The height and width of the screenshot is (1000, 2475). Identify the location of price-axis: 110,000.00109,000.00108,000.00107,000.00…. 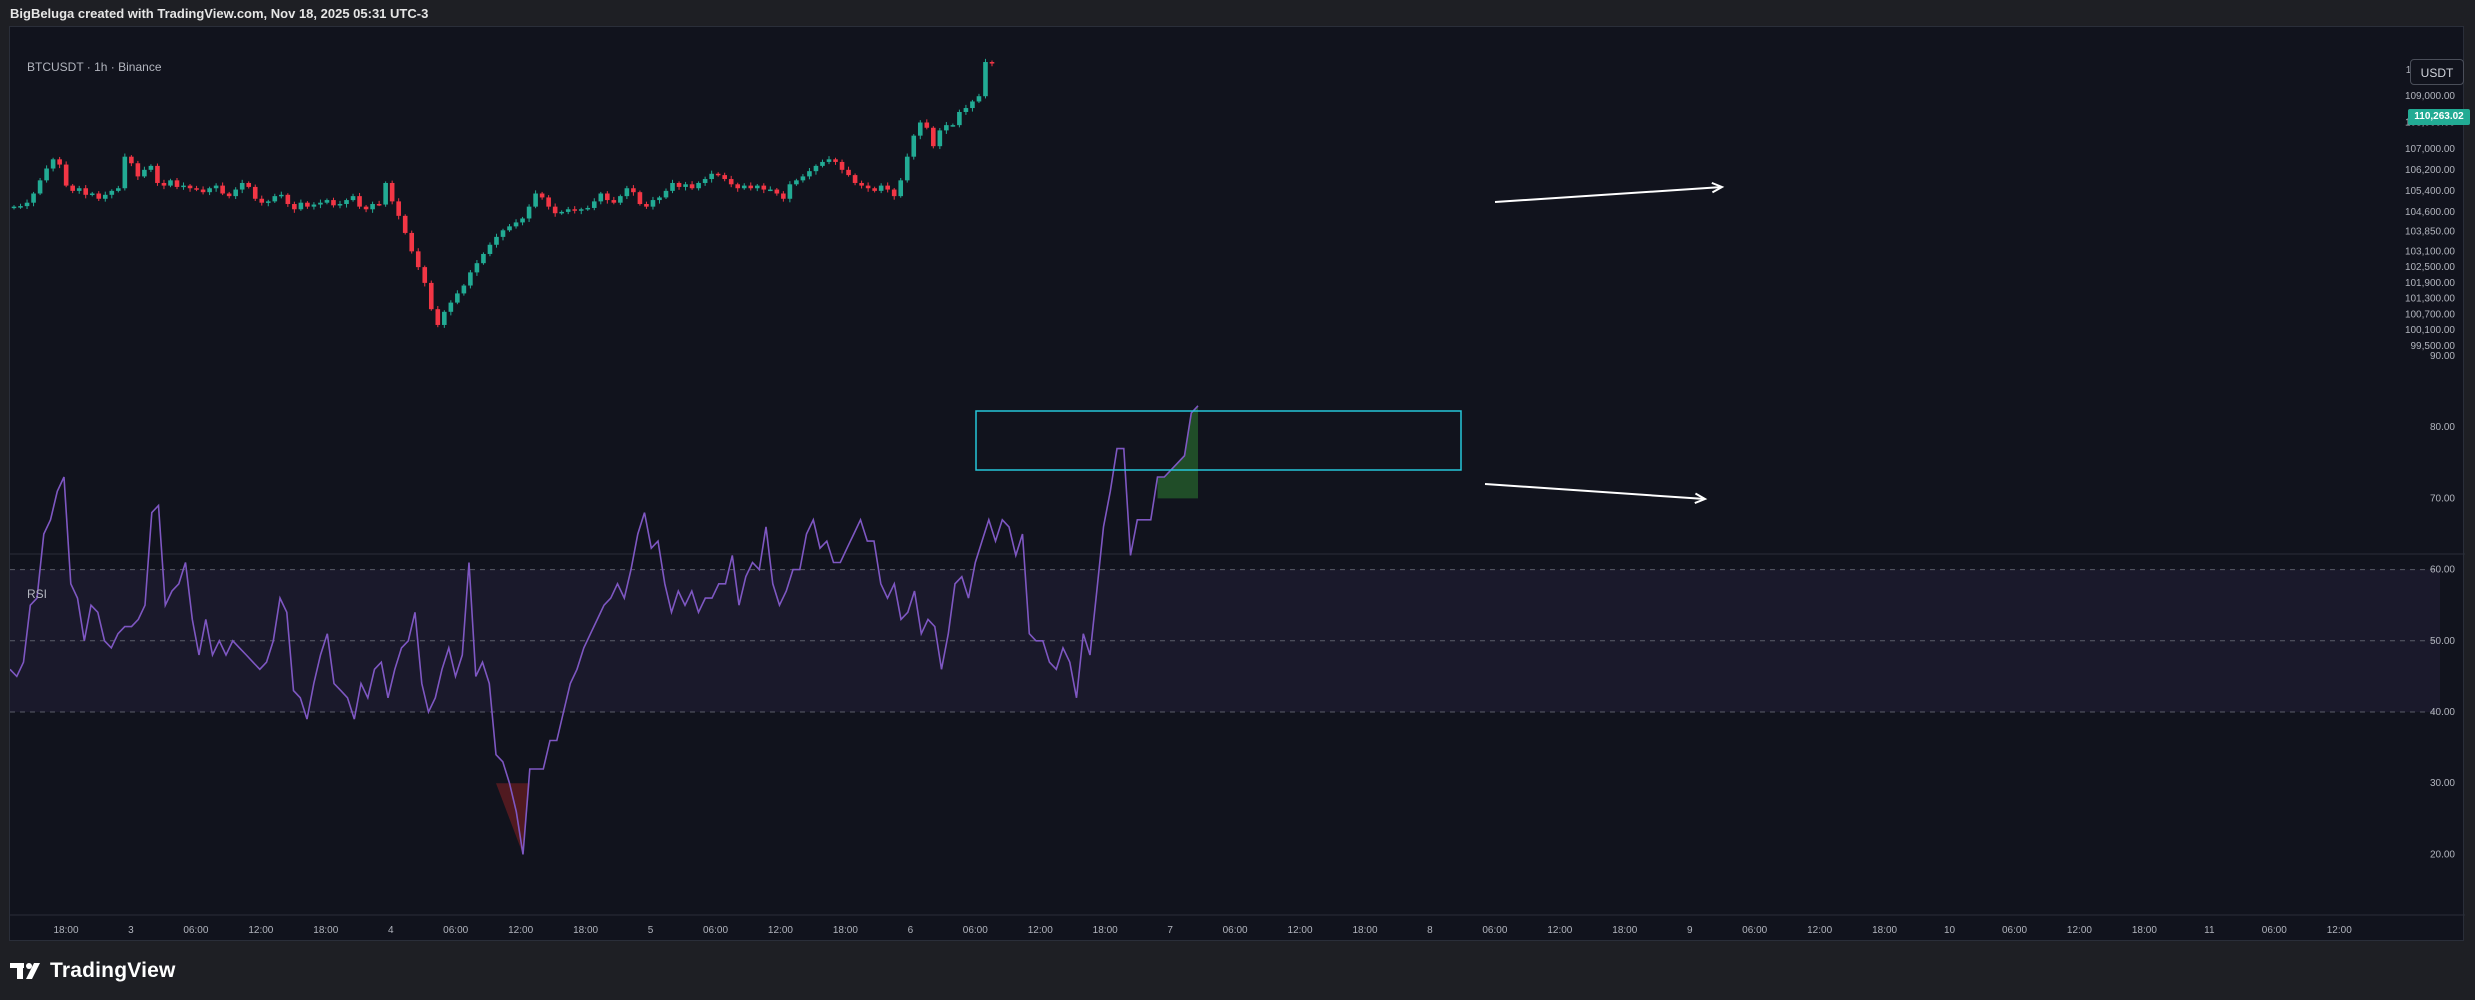
(2430, 208).